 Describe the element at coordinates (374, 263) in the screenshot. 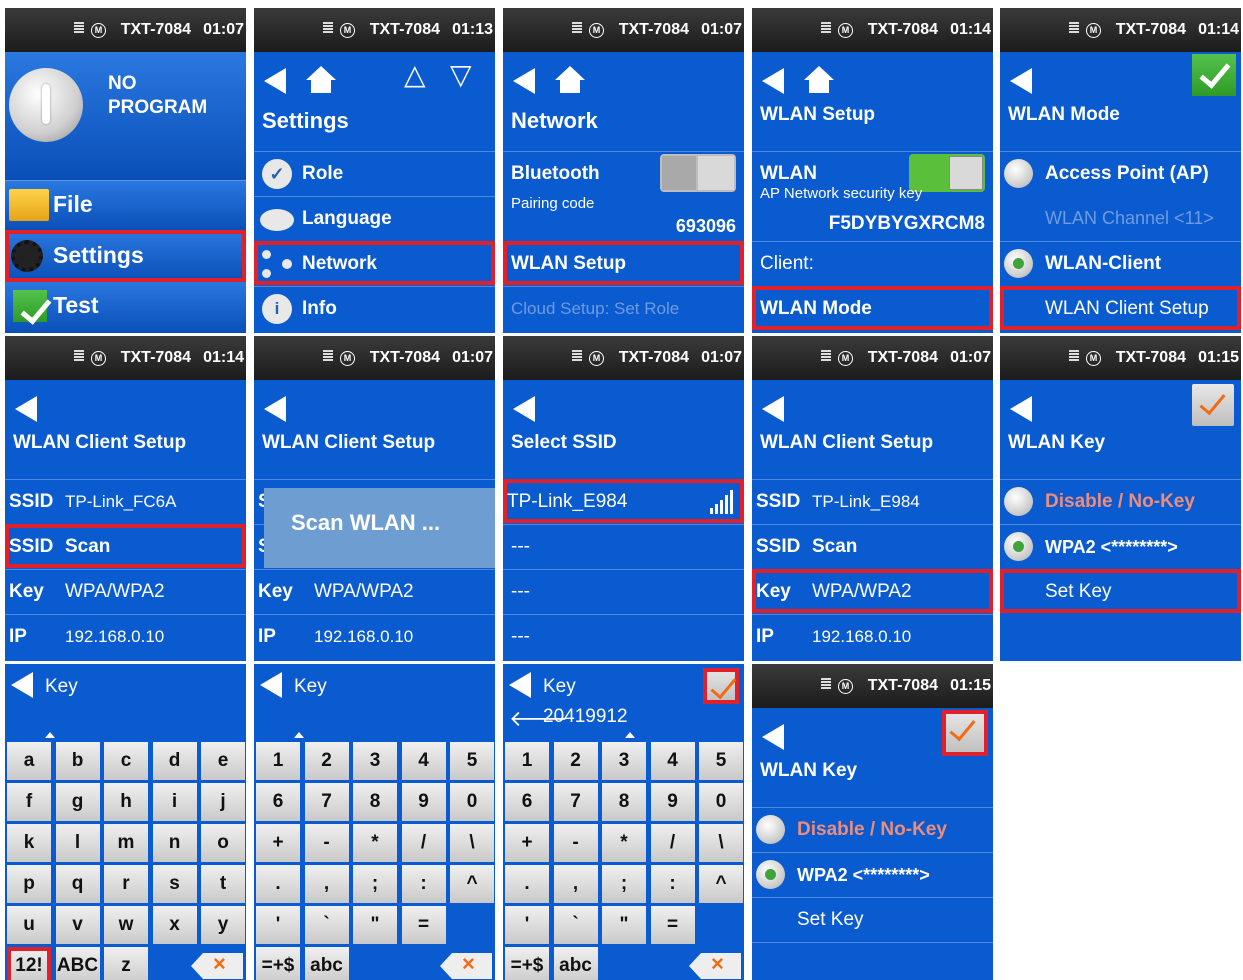

I see `menu-network: Network` at that location.